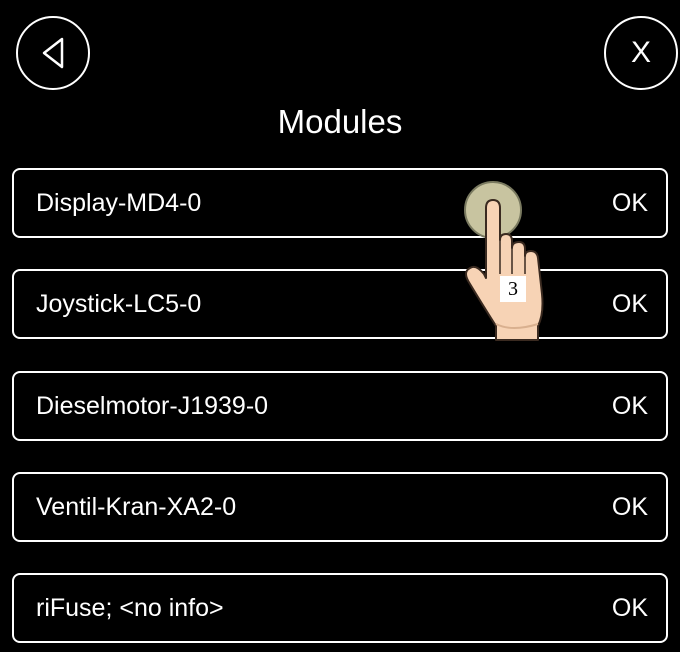 This screenshot has width=680, height=657. I want to click on module-name: riFuse; <no info>, so click(130, 608).